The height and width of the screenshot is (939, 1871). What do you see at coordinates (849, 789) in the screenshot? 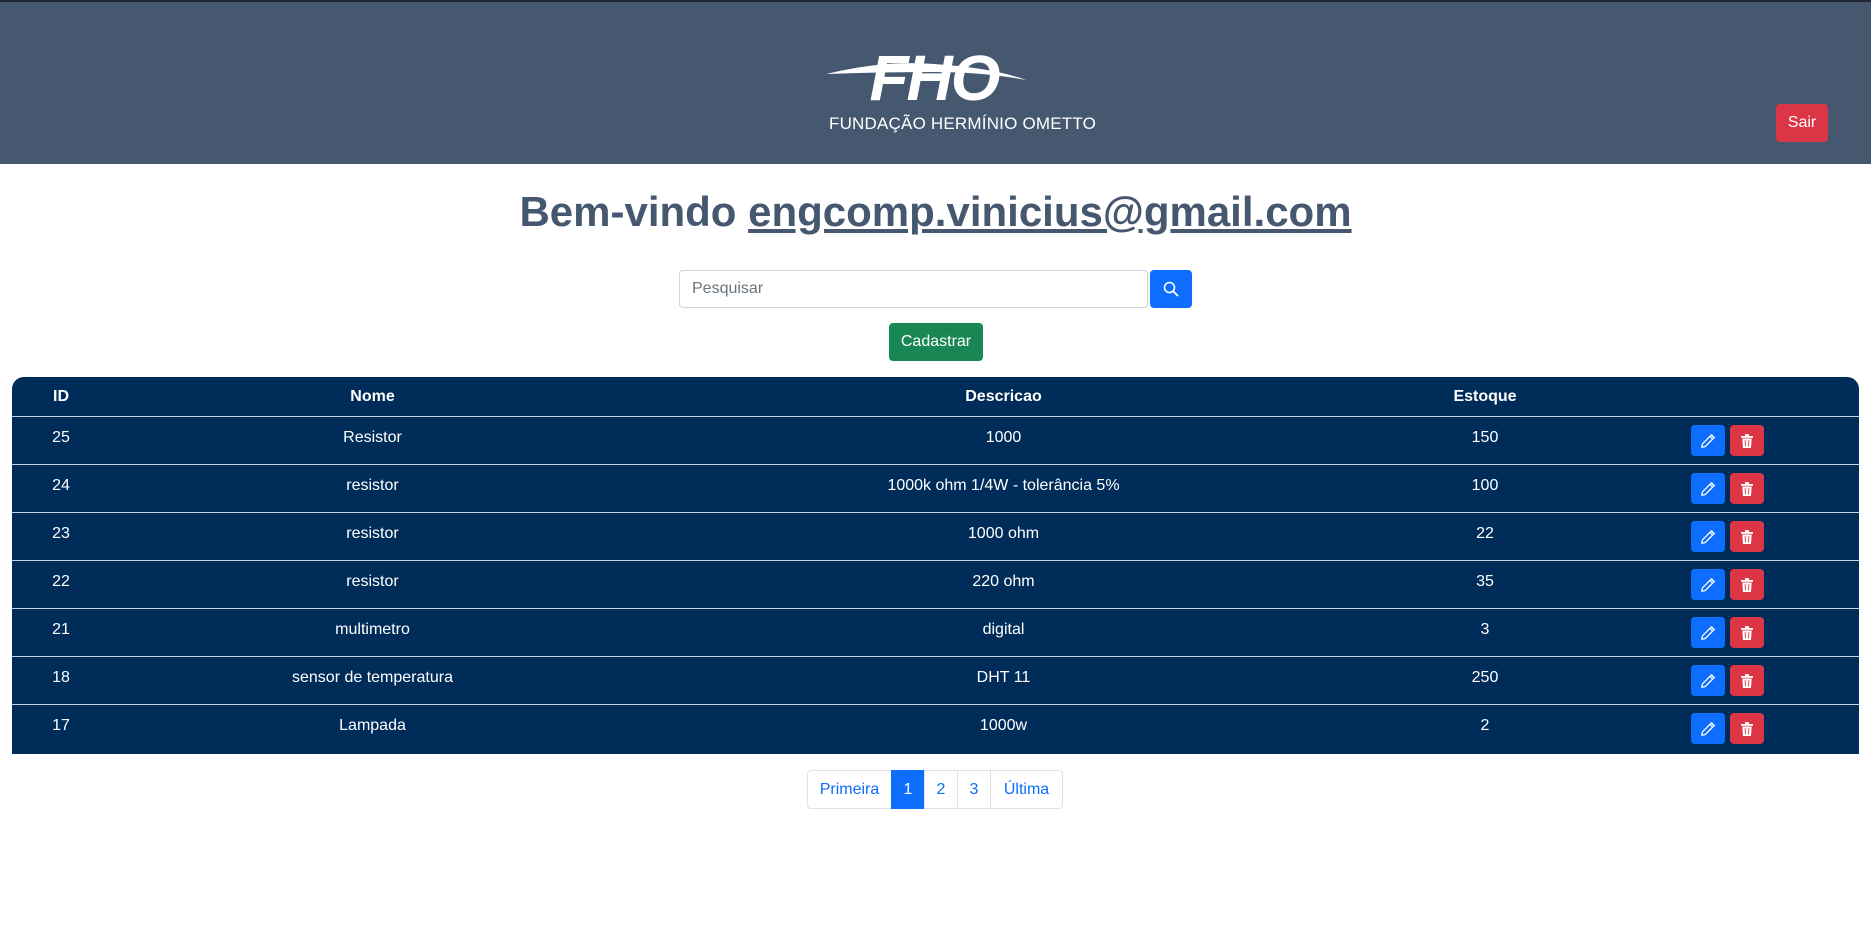
I see `pagination-first: Primeira` at bounding box center [849, 789].